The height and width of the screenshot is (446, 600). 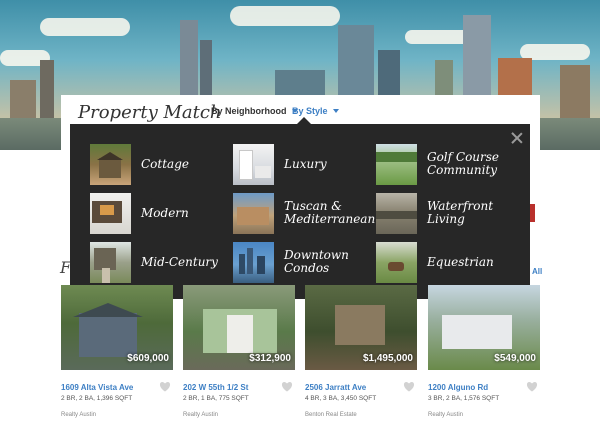 What do you see at coordinates (396, 262) in the screenshot?
I see `equestrian-photo` at bounding box center [396, 262].